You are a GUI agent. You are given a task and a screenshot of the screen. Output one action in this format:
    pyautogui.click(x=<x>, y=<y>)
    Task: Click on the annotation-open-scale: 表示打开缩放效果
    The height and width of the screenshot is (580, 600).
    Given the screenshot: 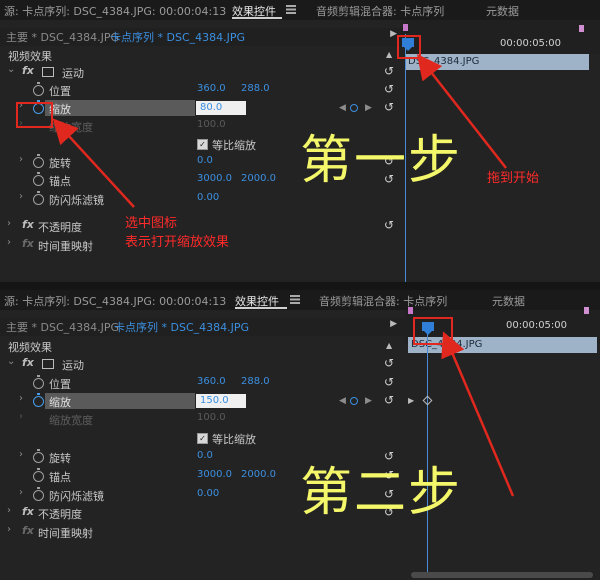 What is the action you would take?
    pyautogui.click(x=177, y=242)
    